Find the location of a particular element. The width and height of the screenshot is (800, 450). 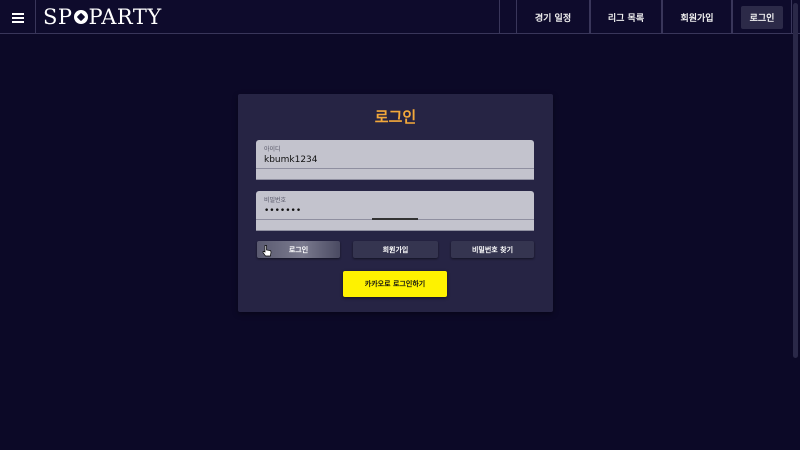

find-password-button: 비밀번호 찾기 is located at coordinates (492, 249).